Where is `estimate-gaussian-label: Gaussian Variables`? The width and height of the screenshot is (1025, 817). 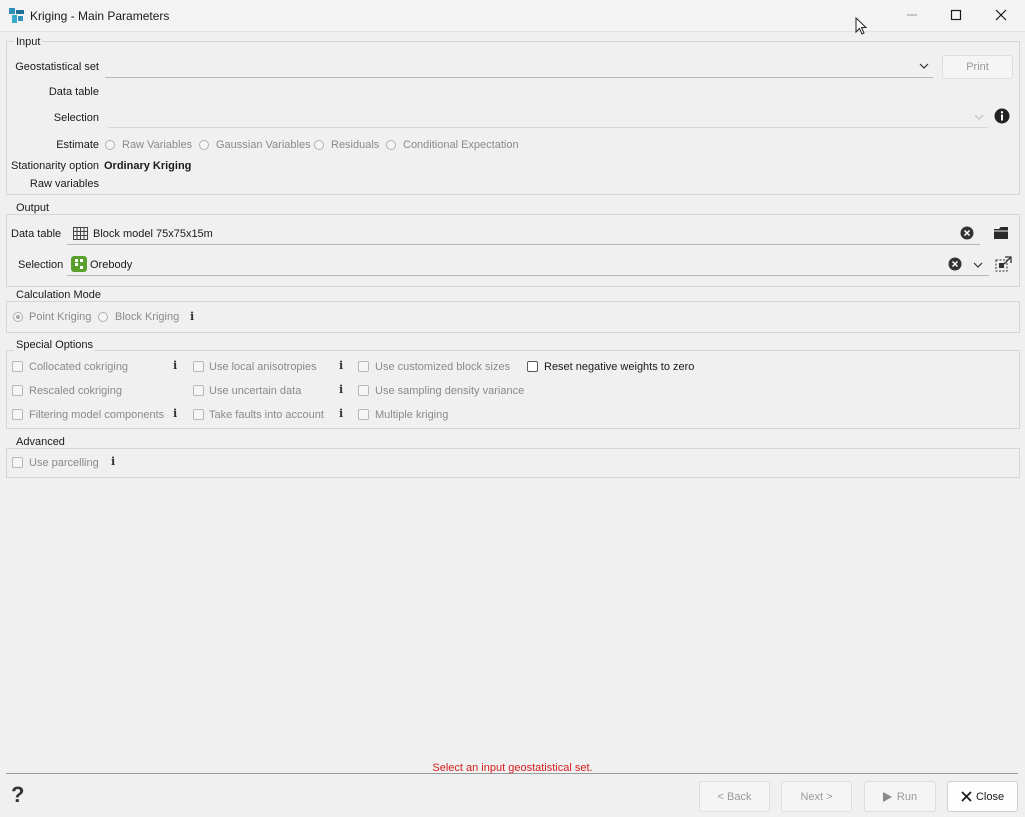
estimate-gaussian-label: Gaussian Variables is located at coordinates (263, 145).